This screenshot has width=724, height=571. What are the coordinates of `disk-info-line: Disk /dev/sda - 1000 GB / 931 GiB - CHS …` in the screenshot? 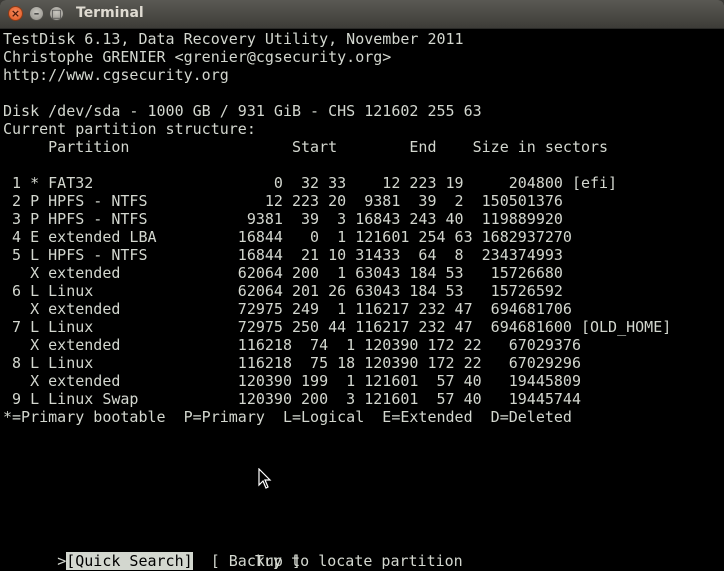 It's located at (242, 111).